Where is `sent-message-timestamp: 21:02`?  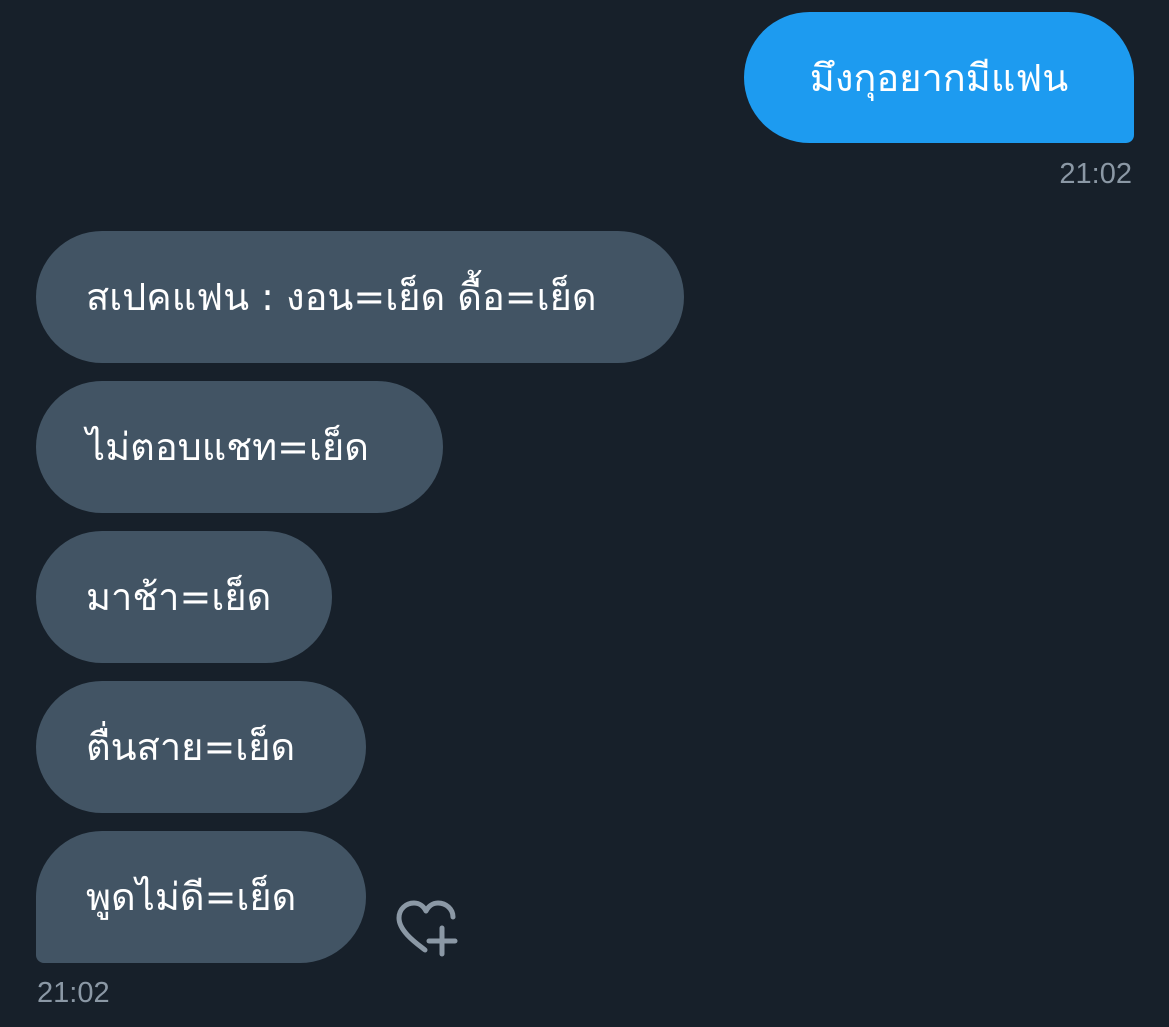
sent-message-timestamp: 21:02 is located at coordinates (1095, 174).